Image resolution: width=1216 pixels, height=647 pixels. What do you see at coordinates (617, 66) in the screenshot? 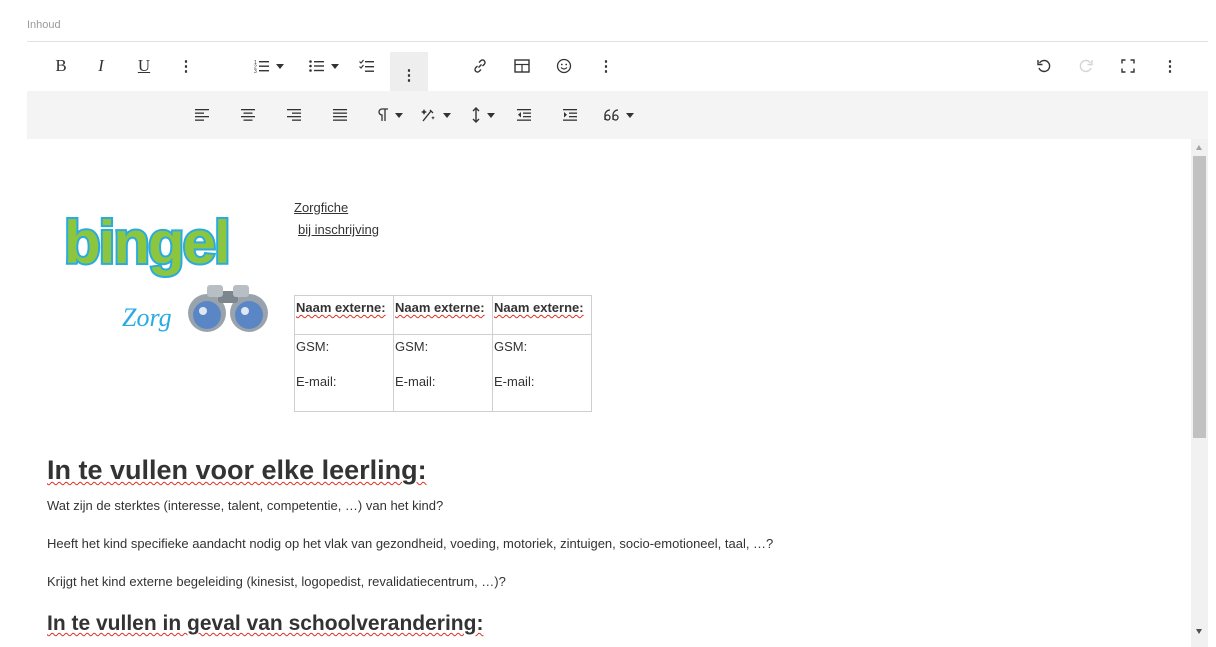
I see `editor-toolbar-primary` at bounding box center [617, 66].